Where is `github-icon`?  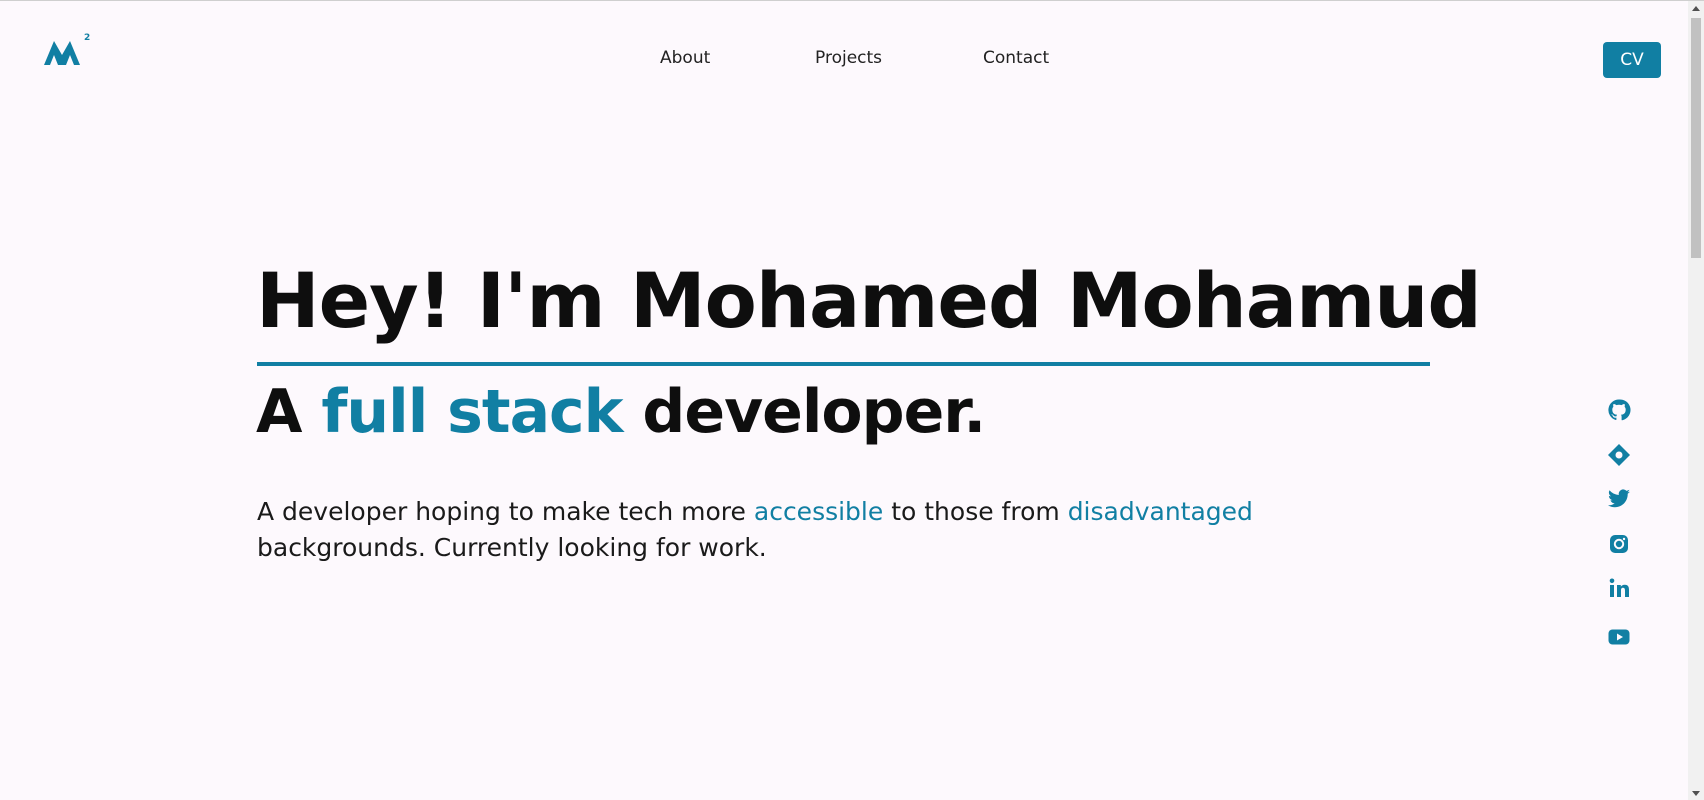 github-icon is located at coordinates (1619, 410).